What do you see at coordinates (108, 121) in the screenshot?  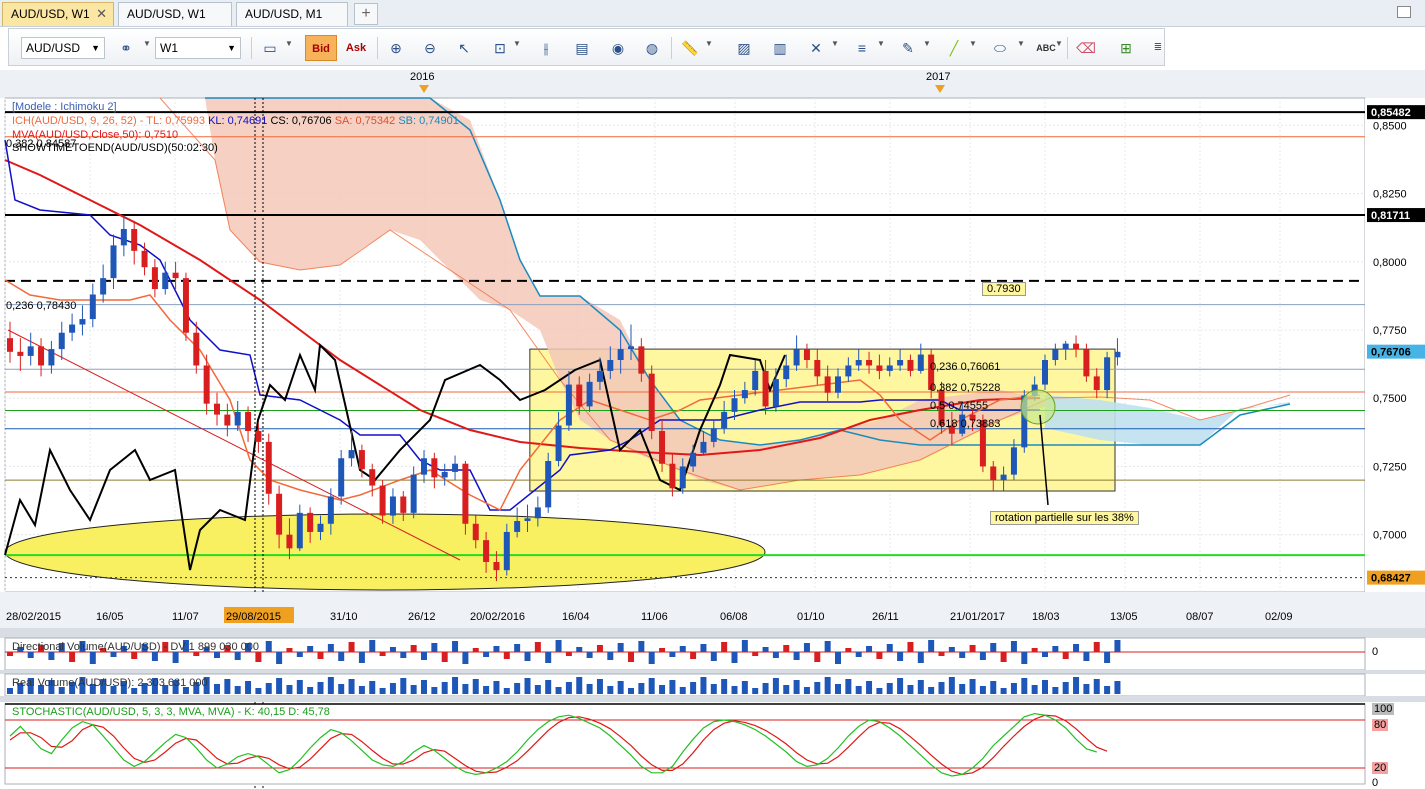 I see `legend-ich: ICH(AUD/USD, 9, 26, 52) - TL: 0,75993` at bounding box center [108, 121].